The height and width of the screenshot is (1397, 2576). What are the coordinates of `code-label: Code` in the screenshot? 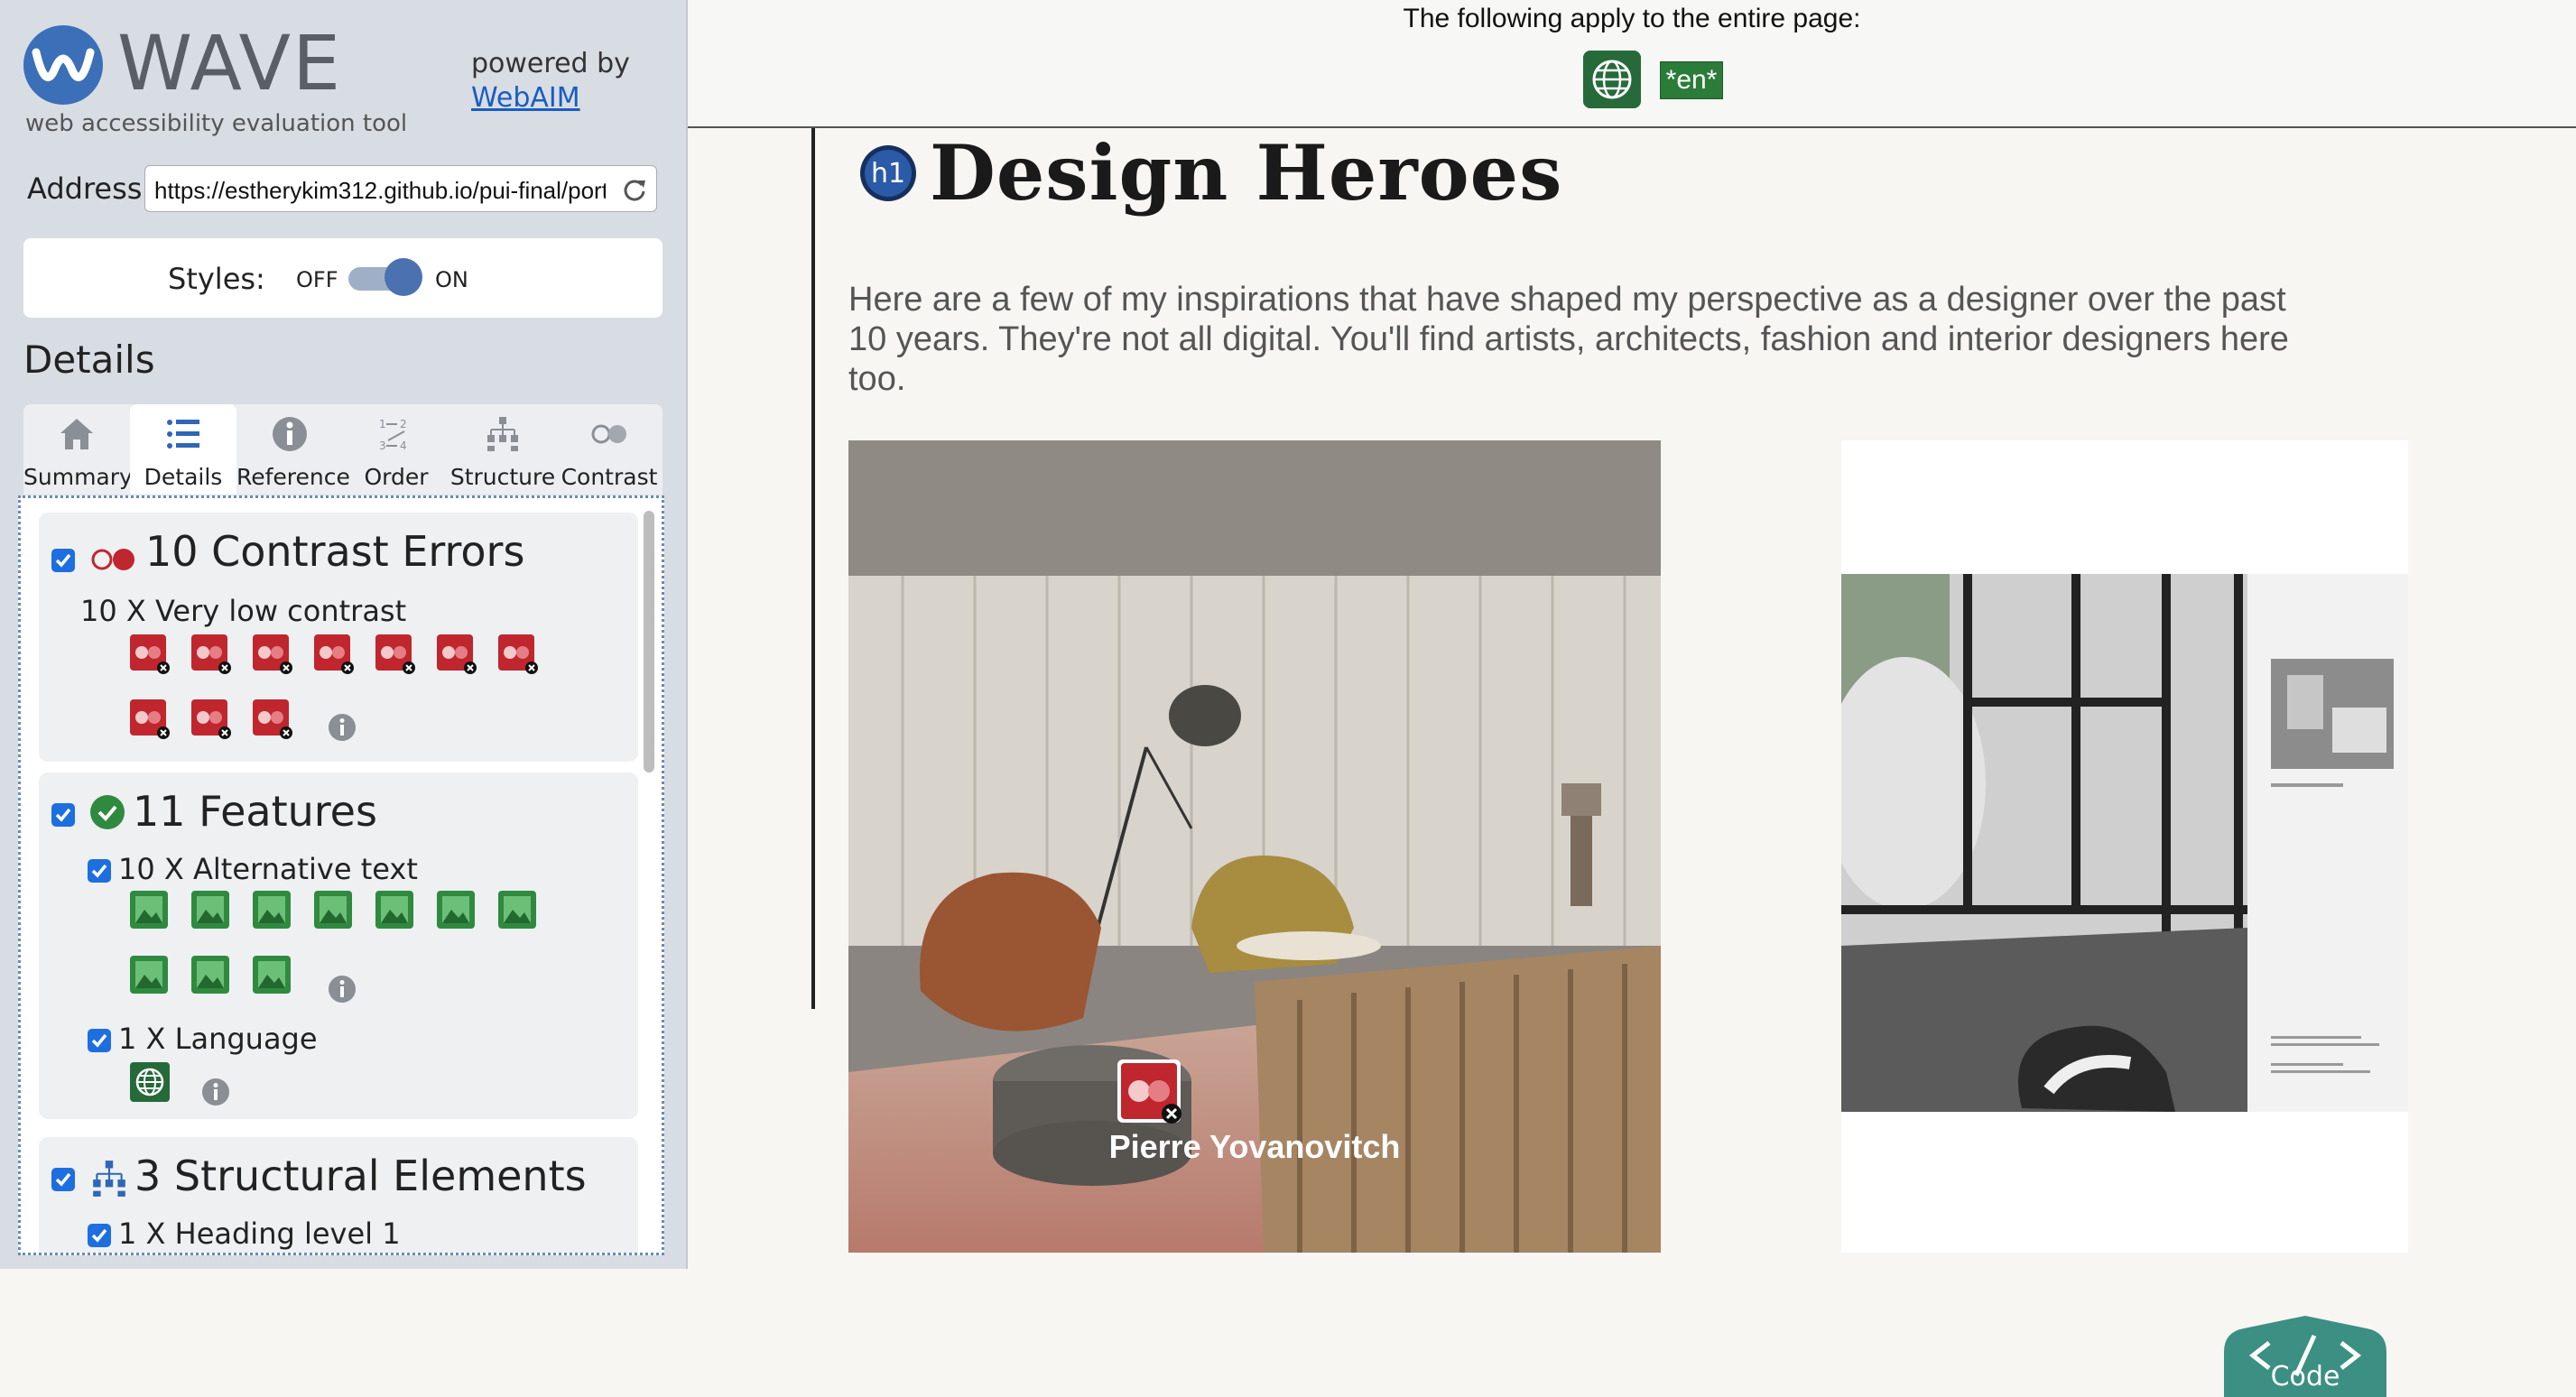 It's located at (2305, 1376).